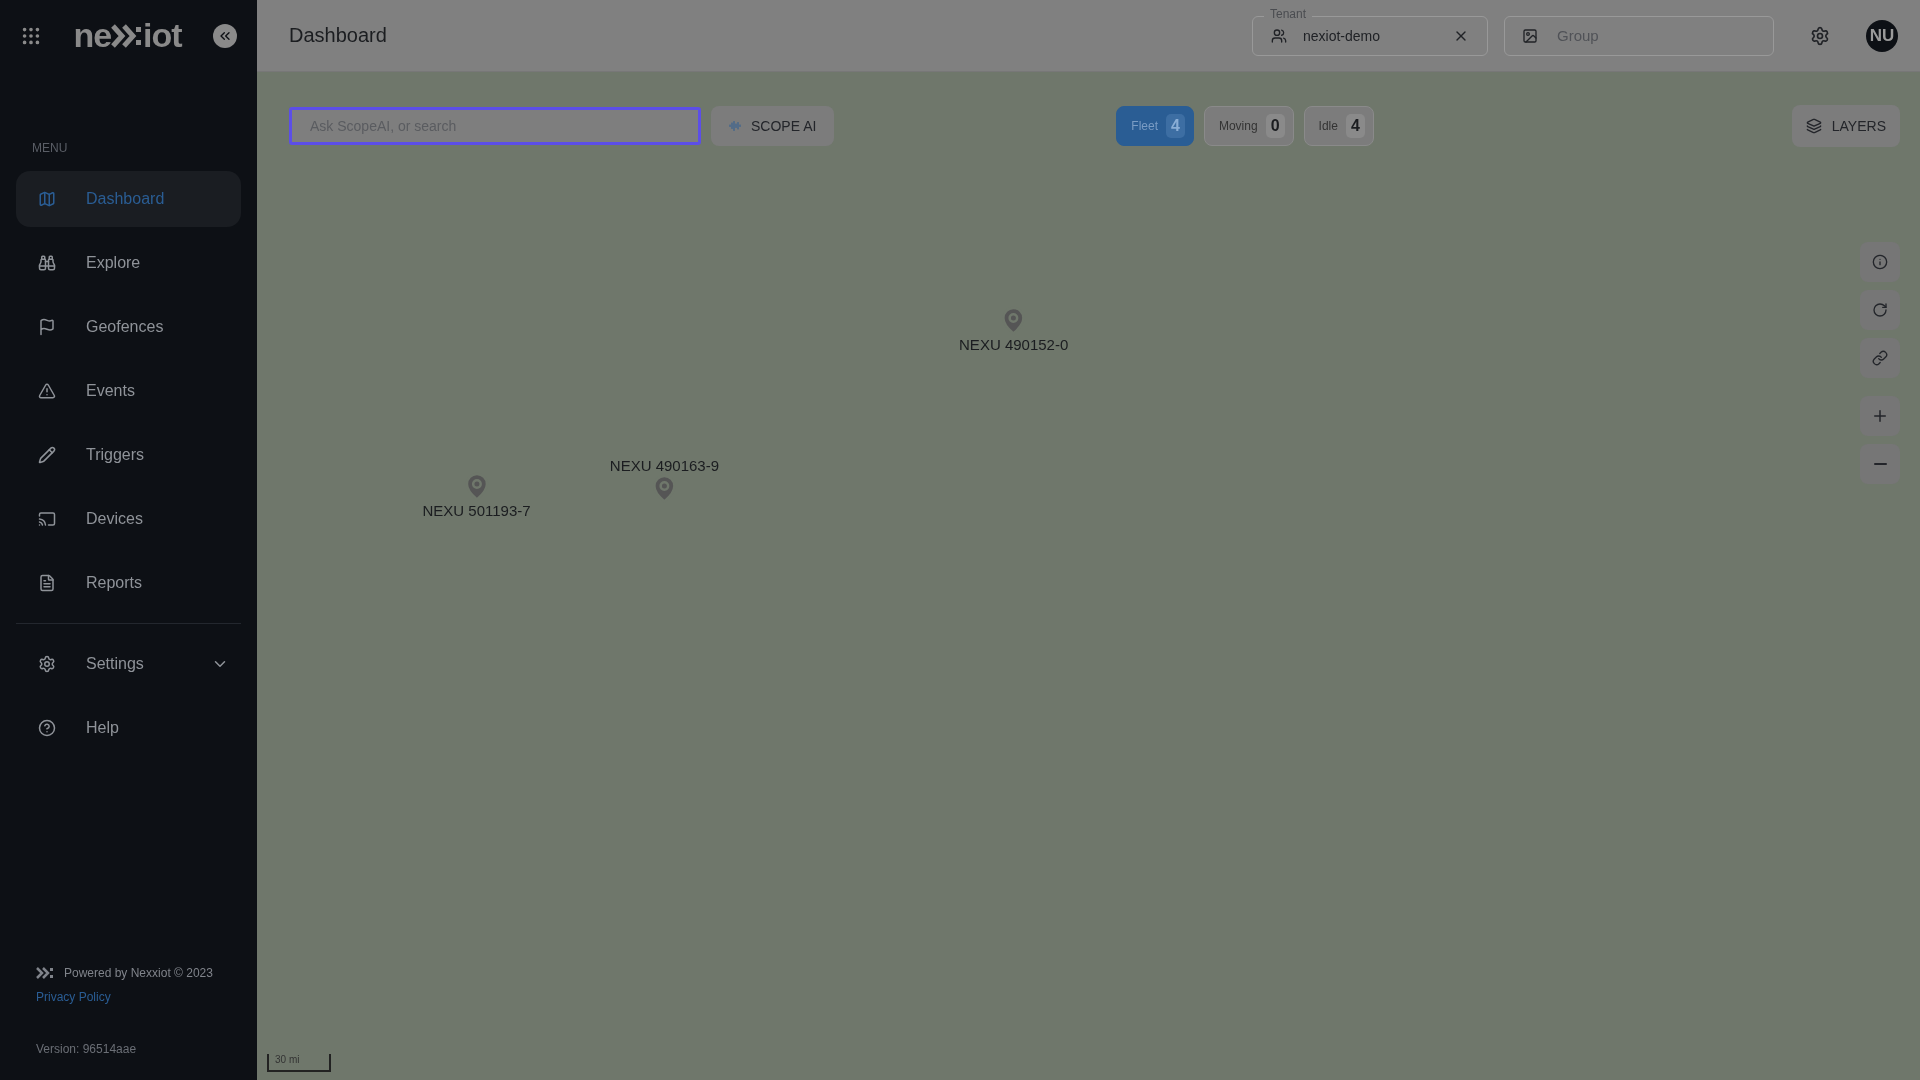  Describe the element at coordinates (128, 728) in the screenshot. I see `nav-item: Help` at that location.